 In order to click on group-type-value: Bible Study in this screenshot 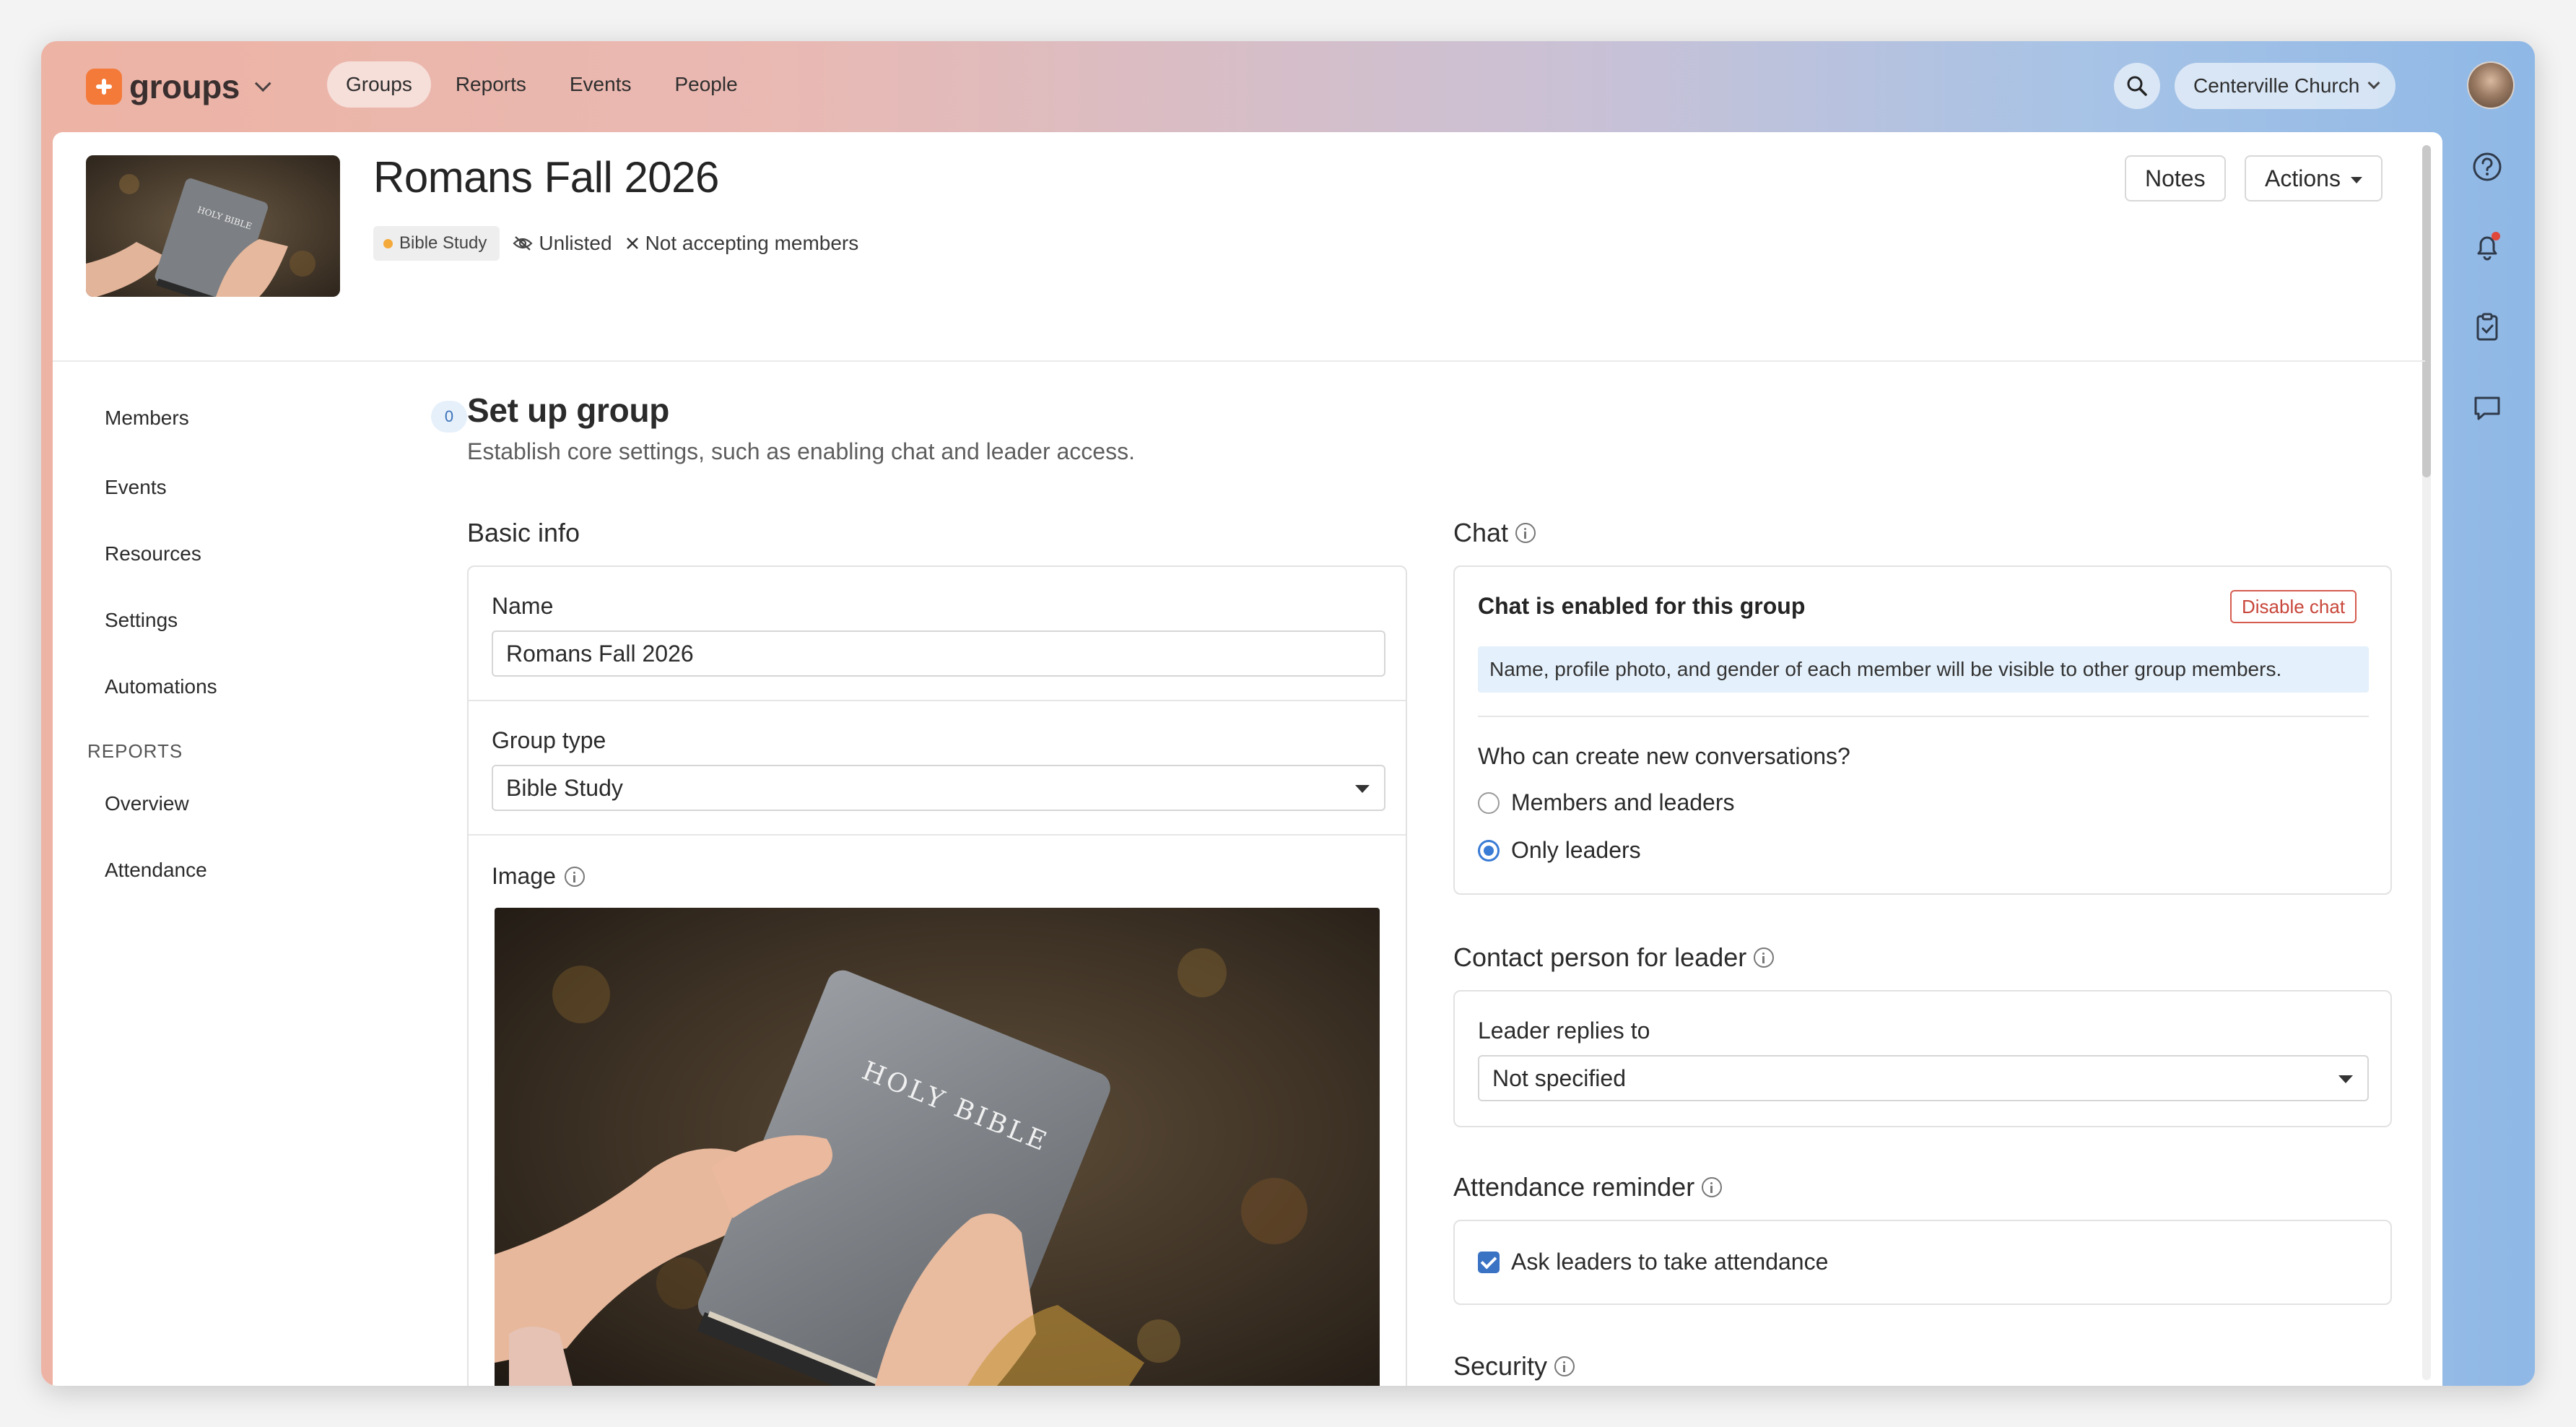, I will do `click(564, 788)`.